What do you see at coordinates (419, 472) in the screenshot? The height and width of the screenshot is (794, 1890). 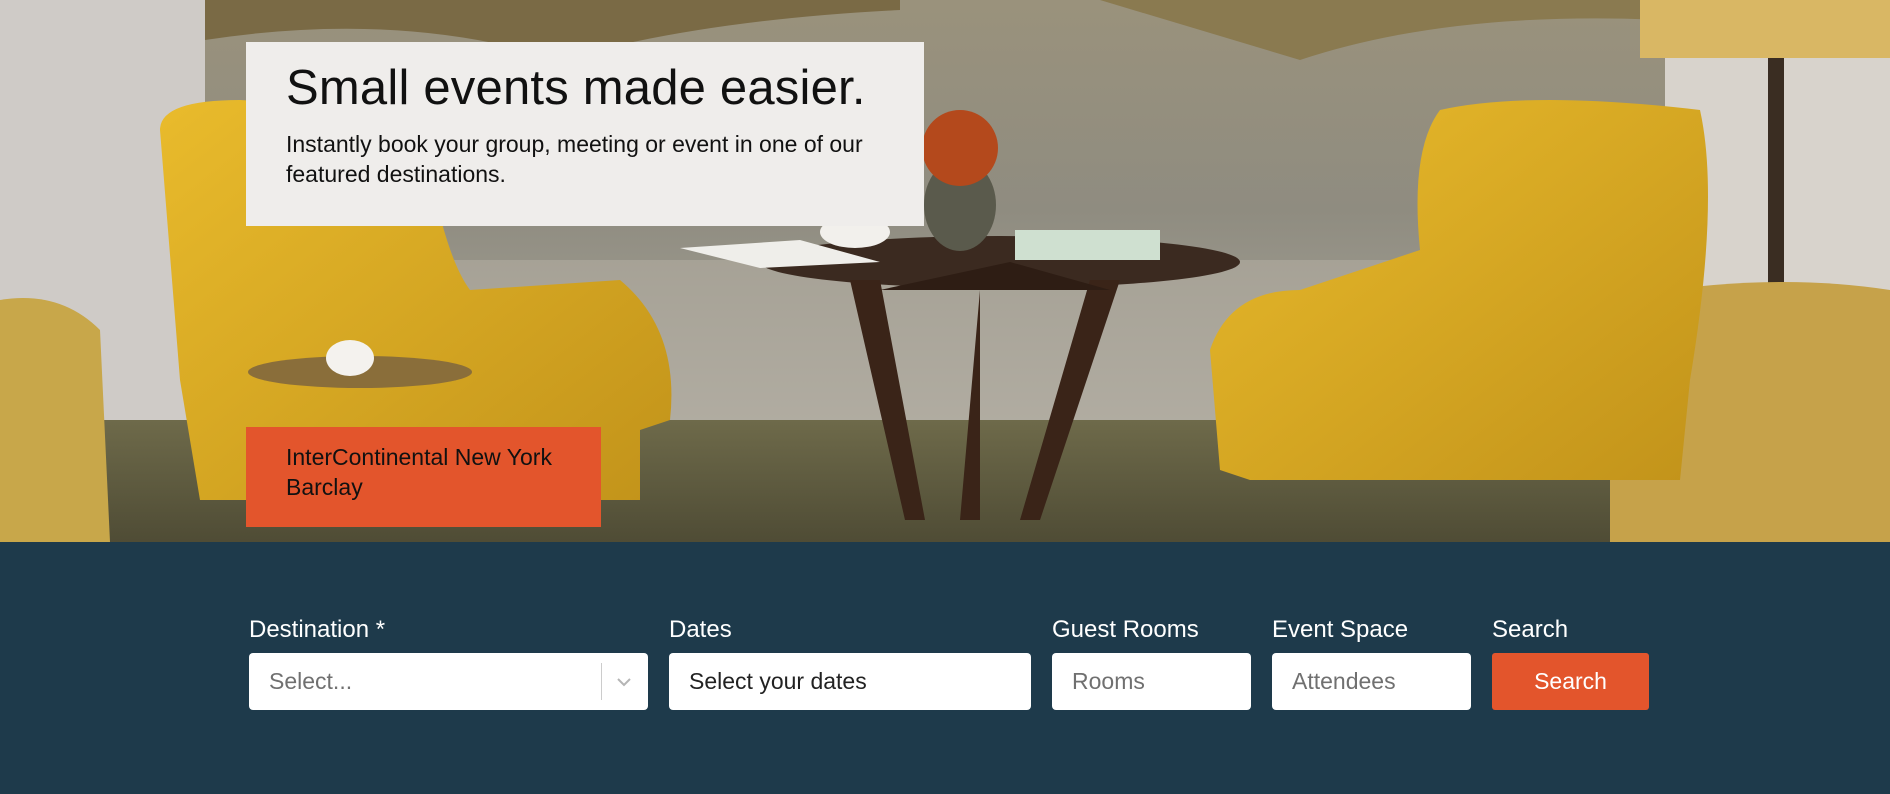 I see `featured-hotel-name: InterContinental New York Barclay` at bounding box center [419, 472].